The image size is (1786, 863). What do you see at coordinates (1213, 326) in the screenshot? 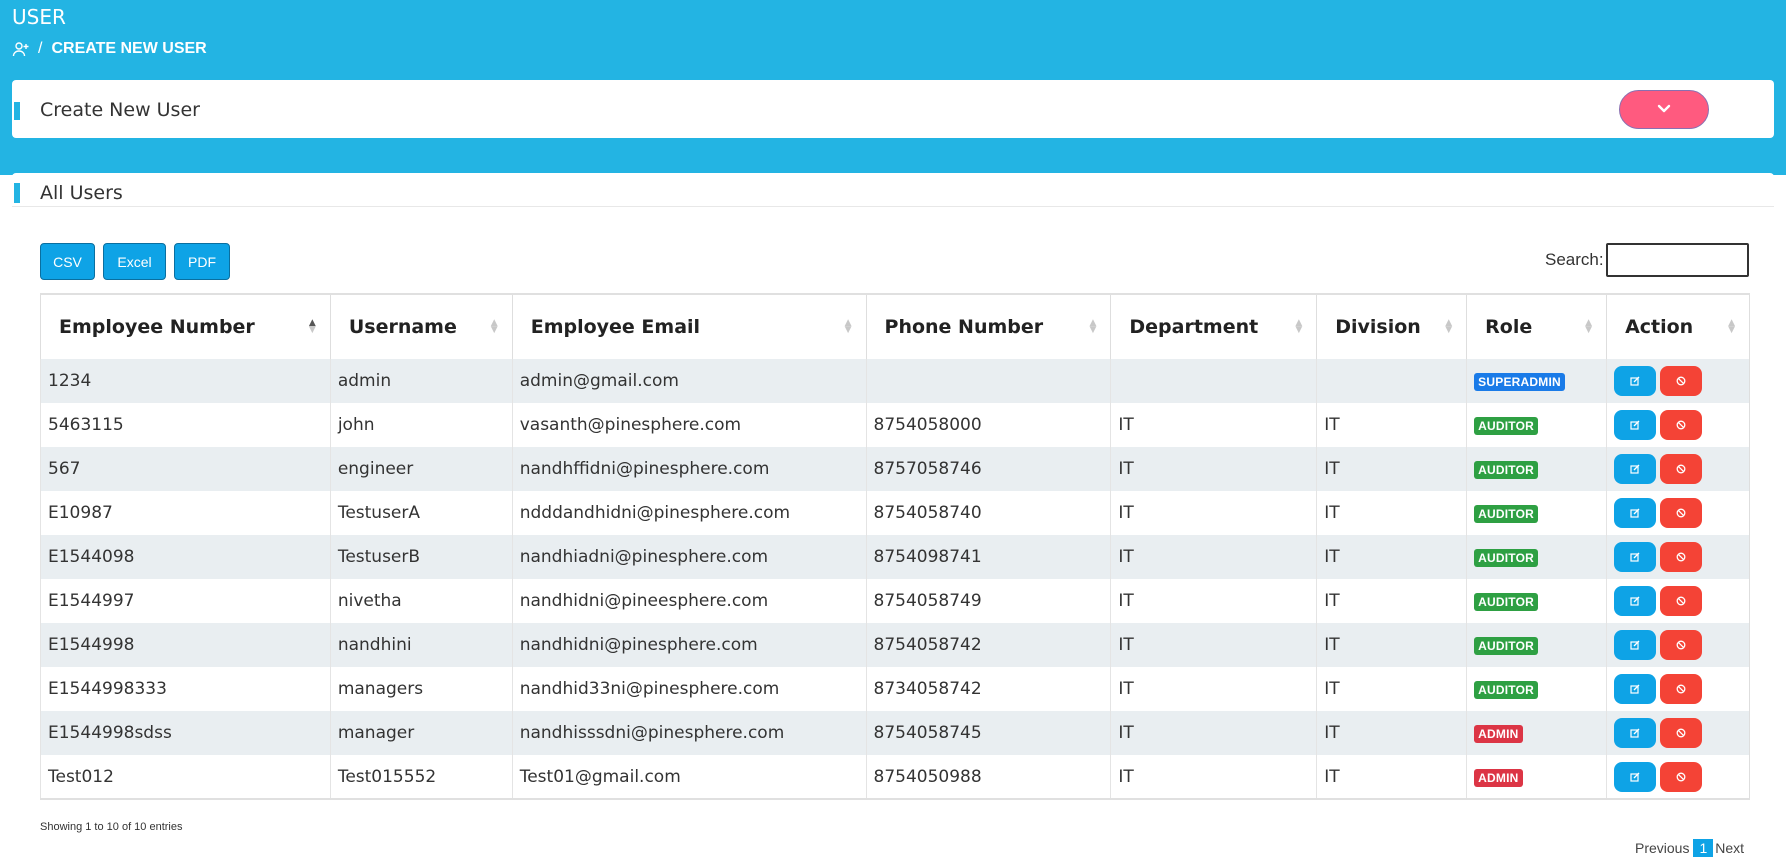
I see `column-header-department: Department ▲ ▼` at bounding box center [1213, 326].